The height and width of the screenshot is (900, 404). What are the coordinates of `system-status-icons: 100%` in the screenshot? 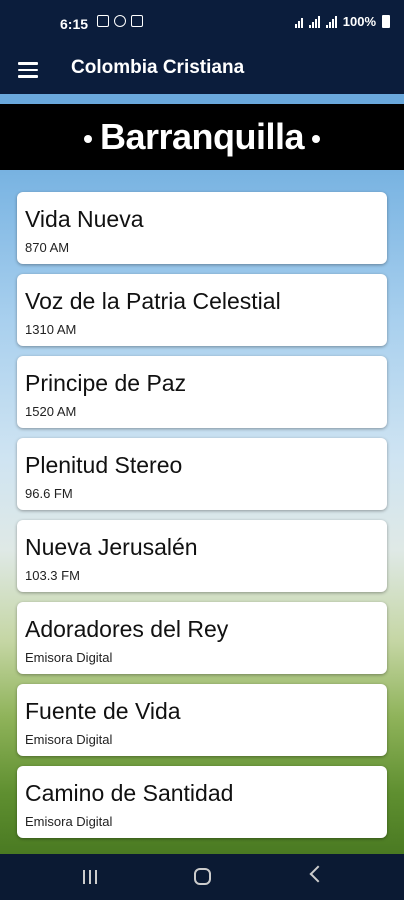 It's located at (342, 21).